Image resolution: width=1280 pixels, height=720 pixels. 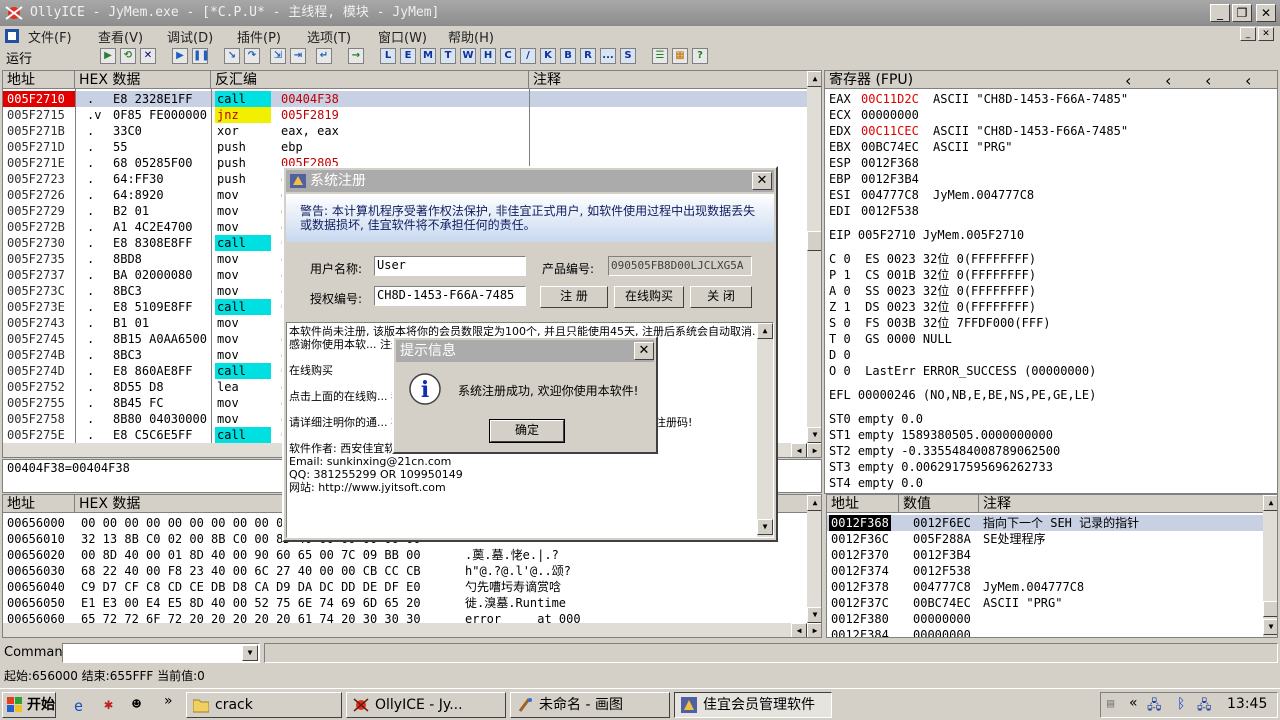 What do you see at coordinates (1133, 703) in the screenshot?
I see `tray-expand-icon: «` at bounding box center [1133, 703].